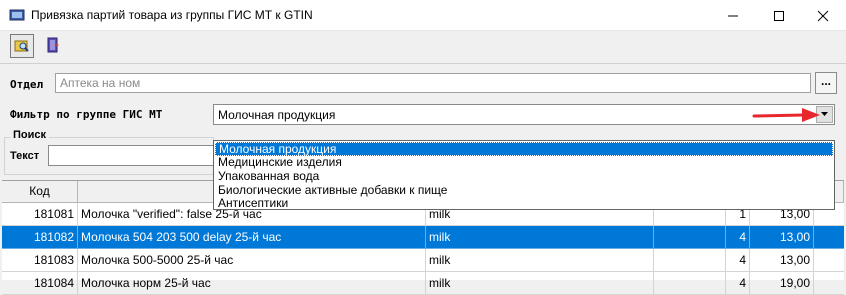 This screenshot has width=846, height=295. I want to click on search-tool-button, so click(22, 46).